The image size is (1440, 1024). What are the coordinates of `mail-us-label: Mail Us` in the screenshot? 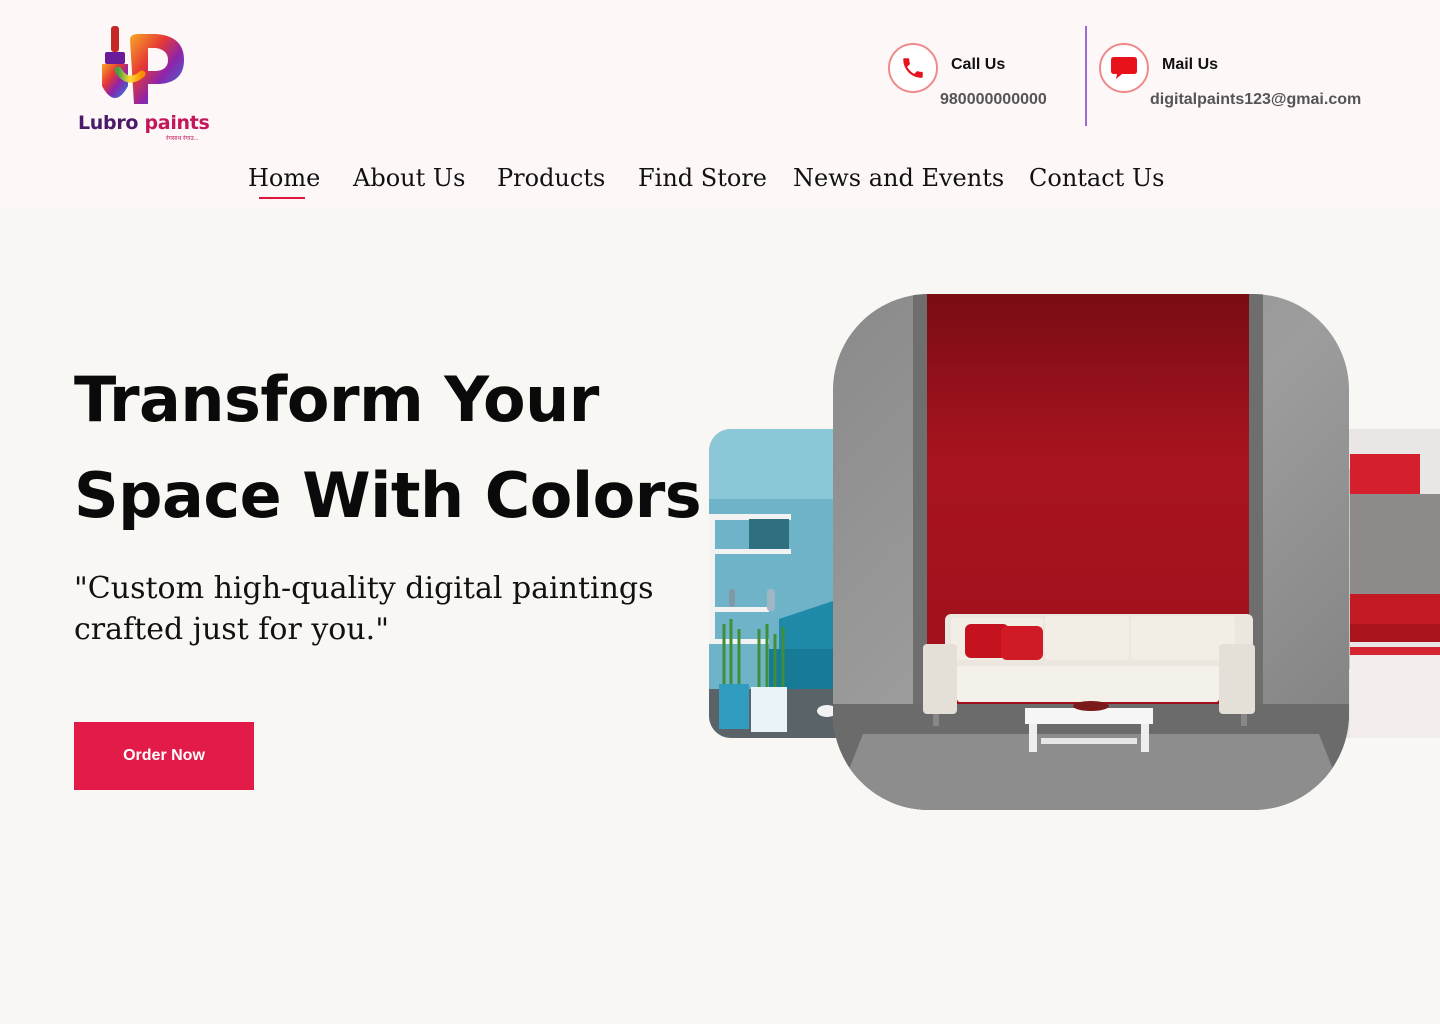 It's located at (1190, 64).